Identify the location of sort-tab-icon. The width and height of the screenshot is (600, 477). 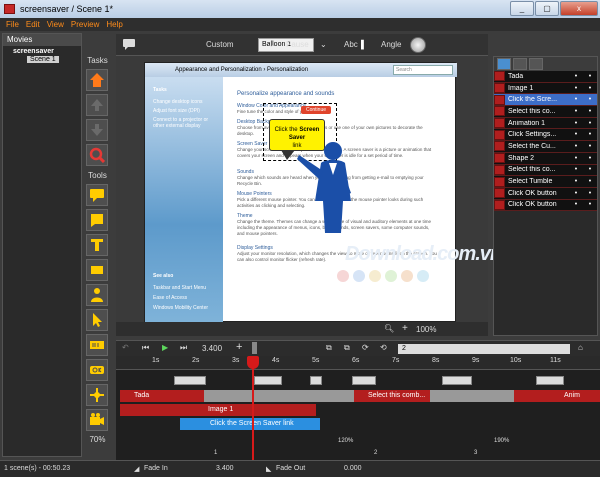
(520, 64).